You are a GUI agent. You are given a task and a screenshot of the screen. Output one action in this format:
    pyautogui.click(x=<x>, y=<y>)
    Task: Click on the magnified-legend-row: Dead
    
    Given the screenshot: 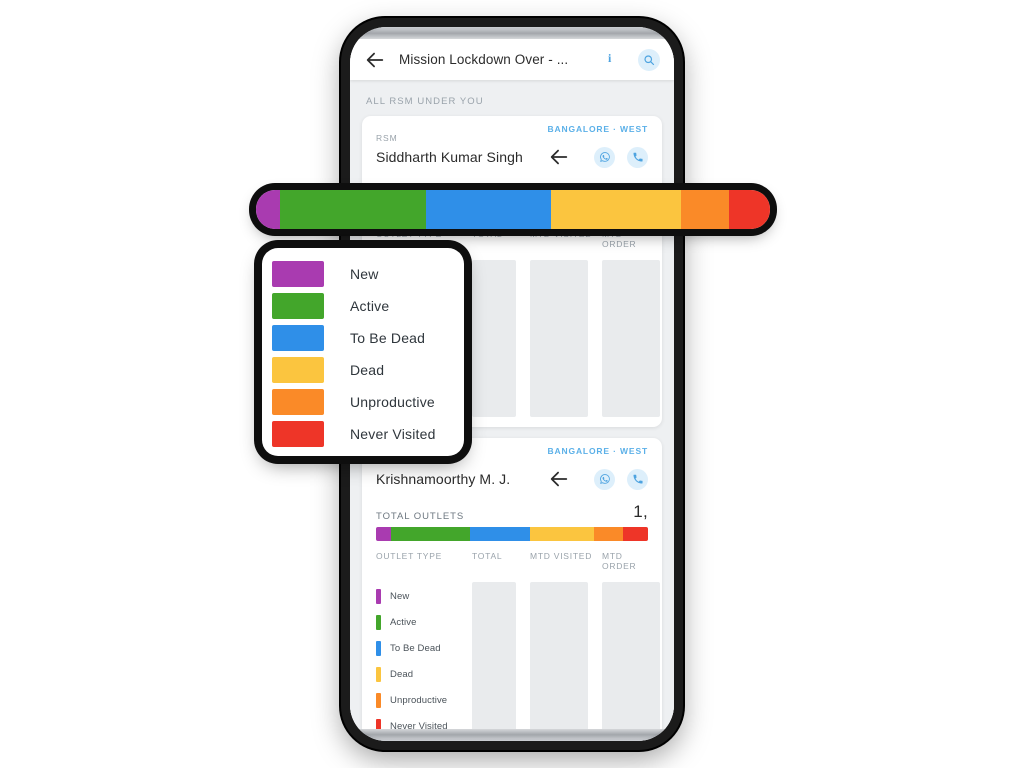 What is the action you would take?
    pyautogui.click(x=363, y=370)
    